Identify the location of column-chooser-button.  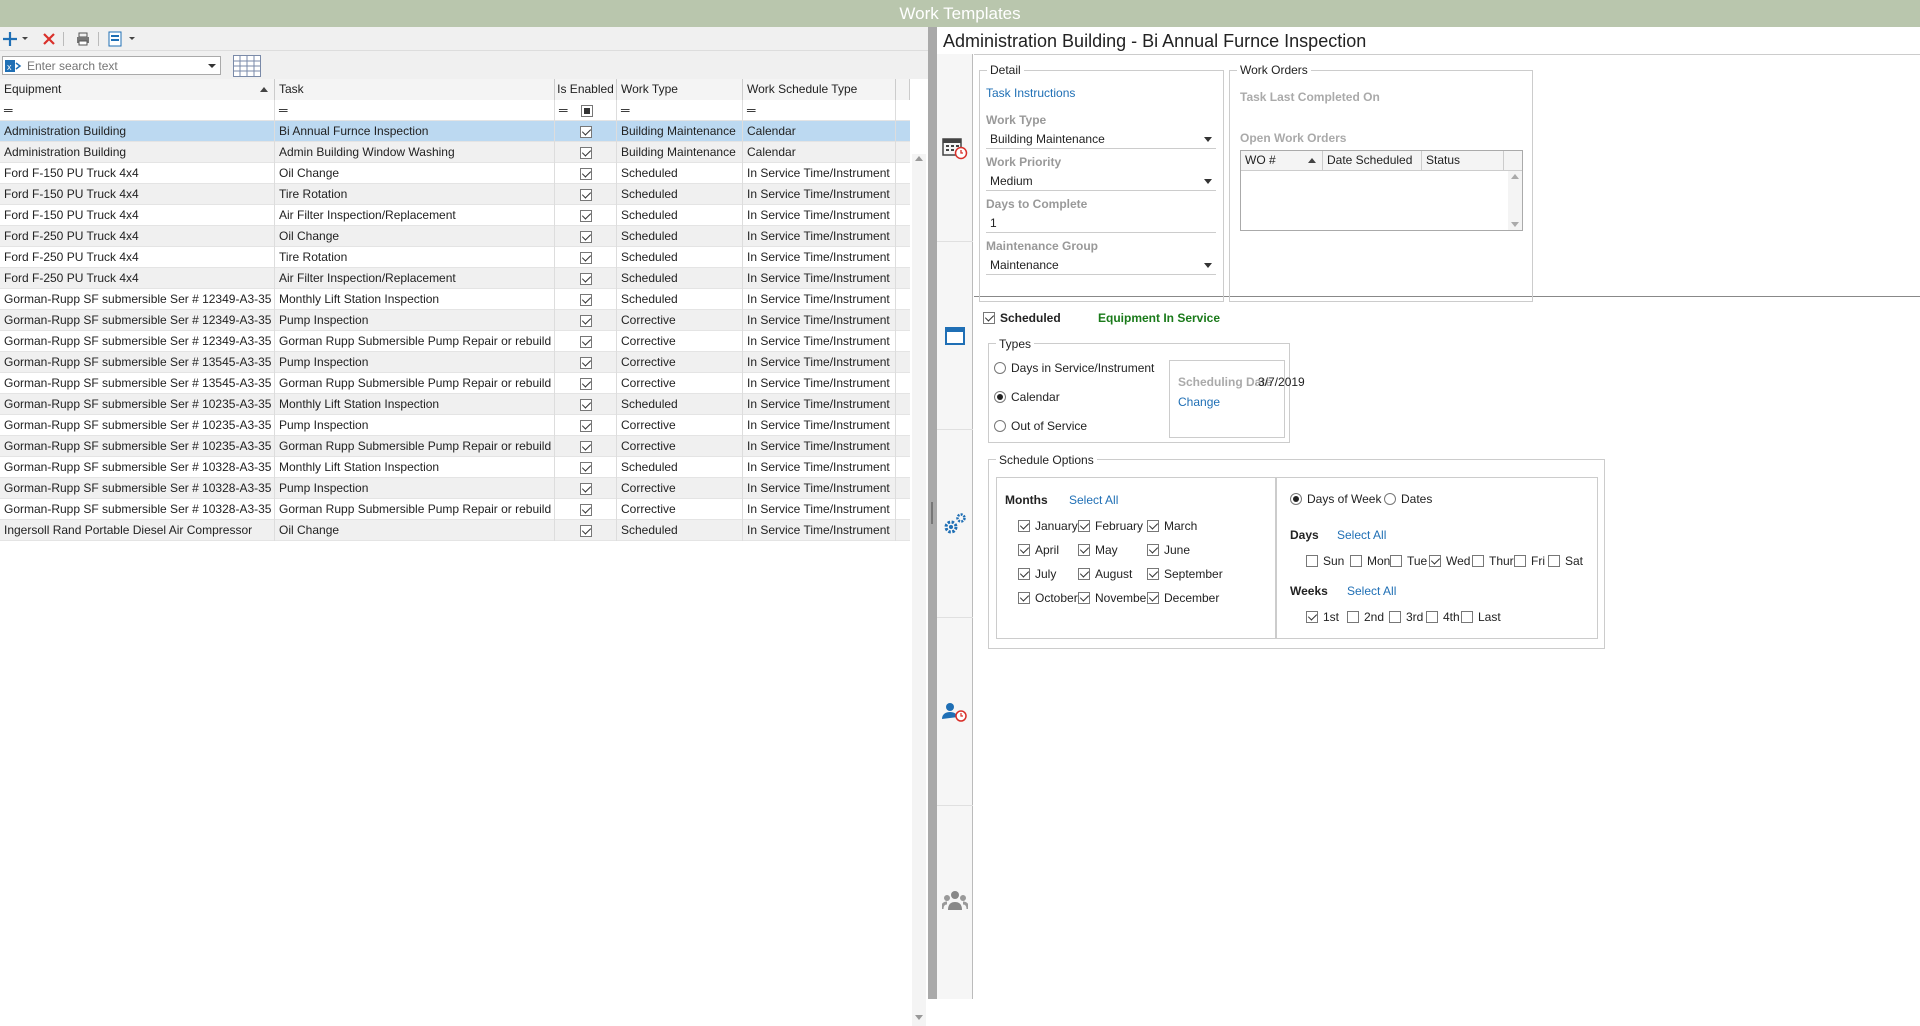
(247, 67).